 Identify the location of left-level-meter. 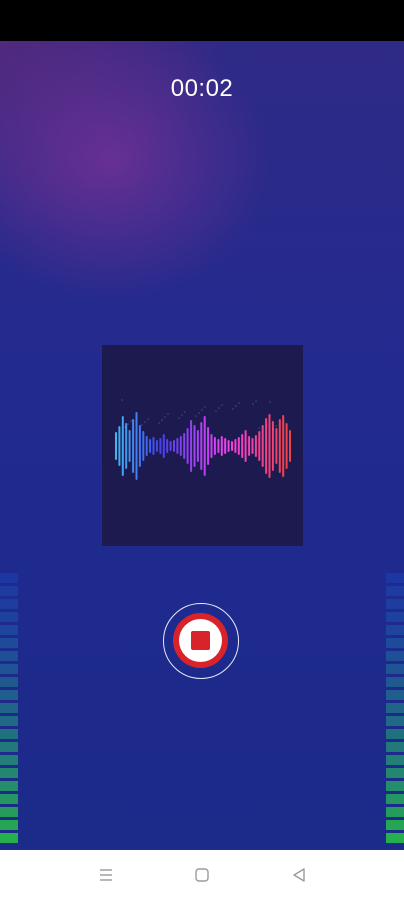
(9, 711).